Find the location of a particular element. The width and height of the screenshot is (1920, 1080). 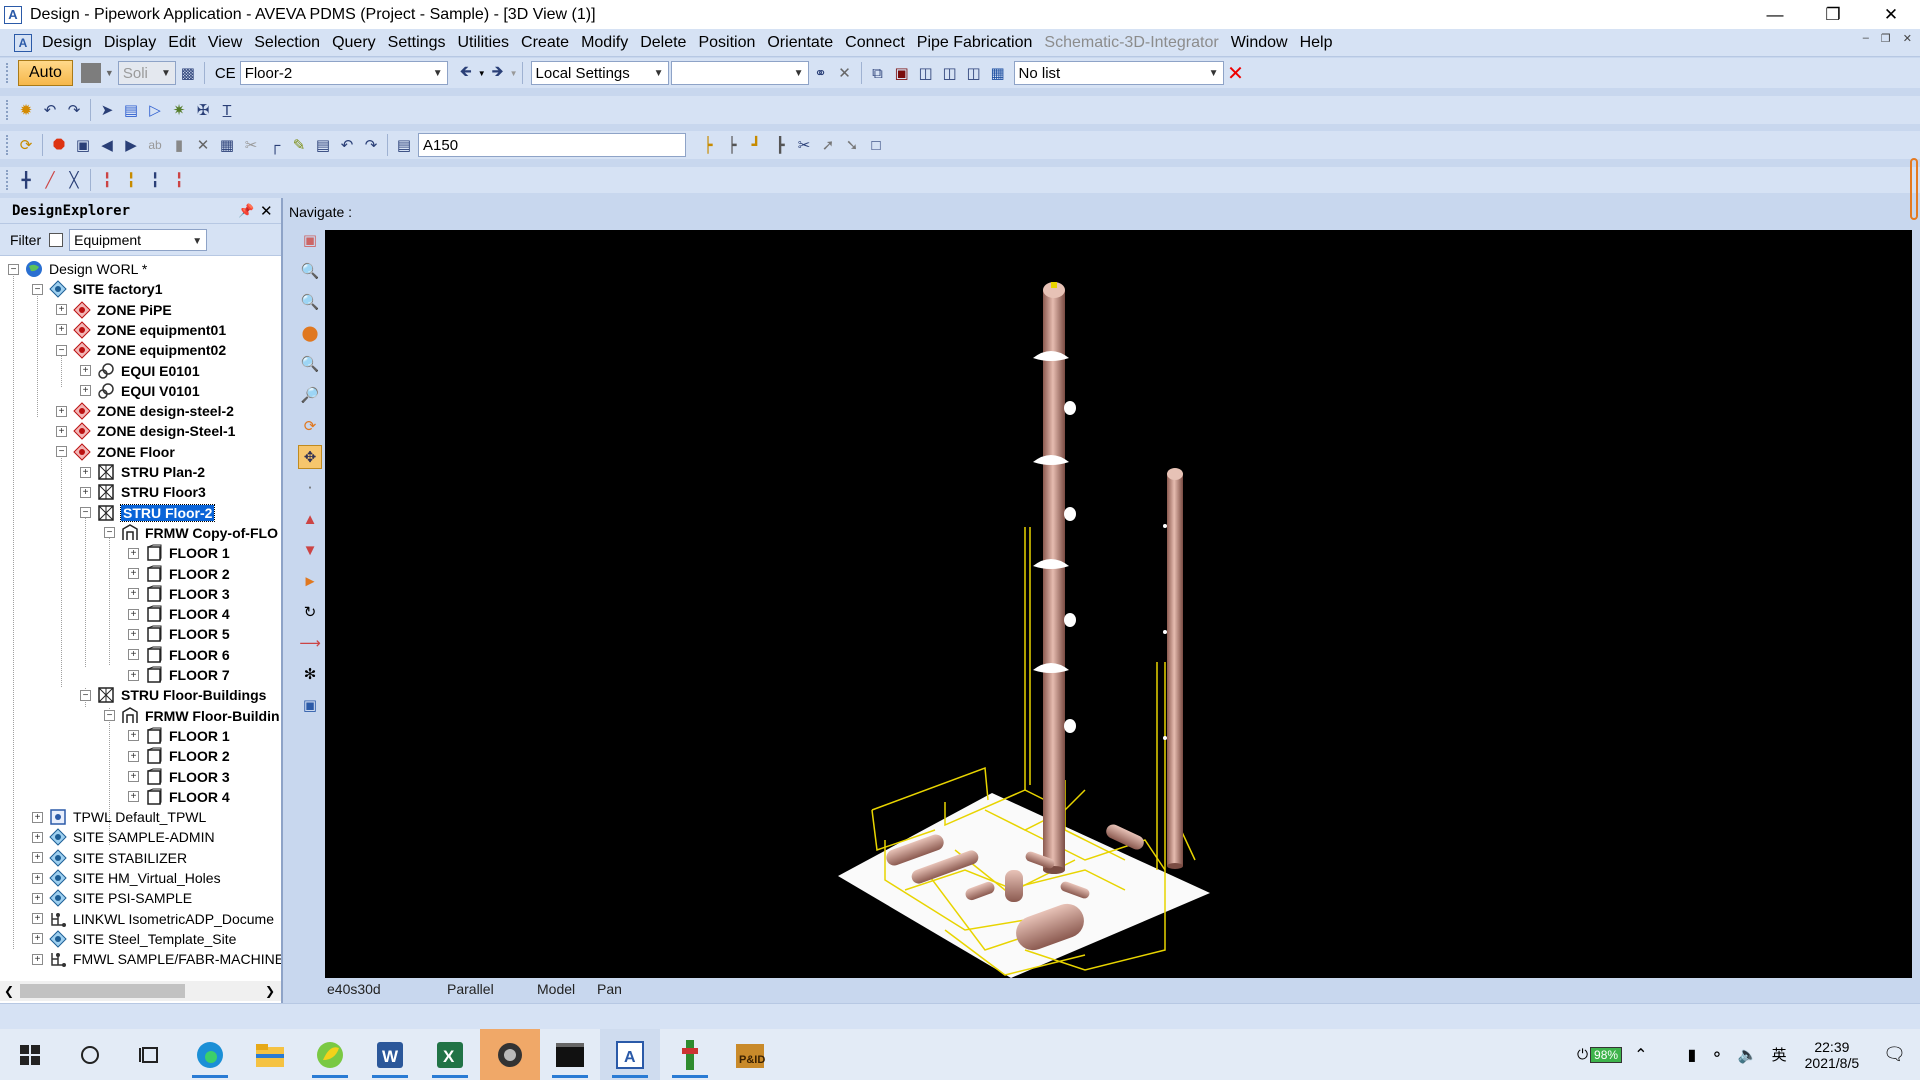

tree-node: + SITE SAMPLE-ADMIN is located at coordinates (123, 837).